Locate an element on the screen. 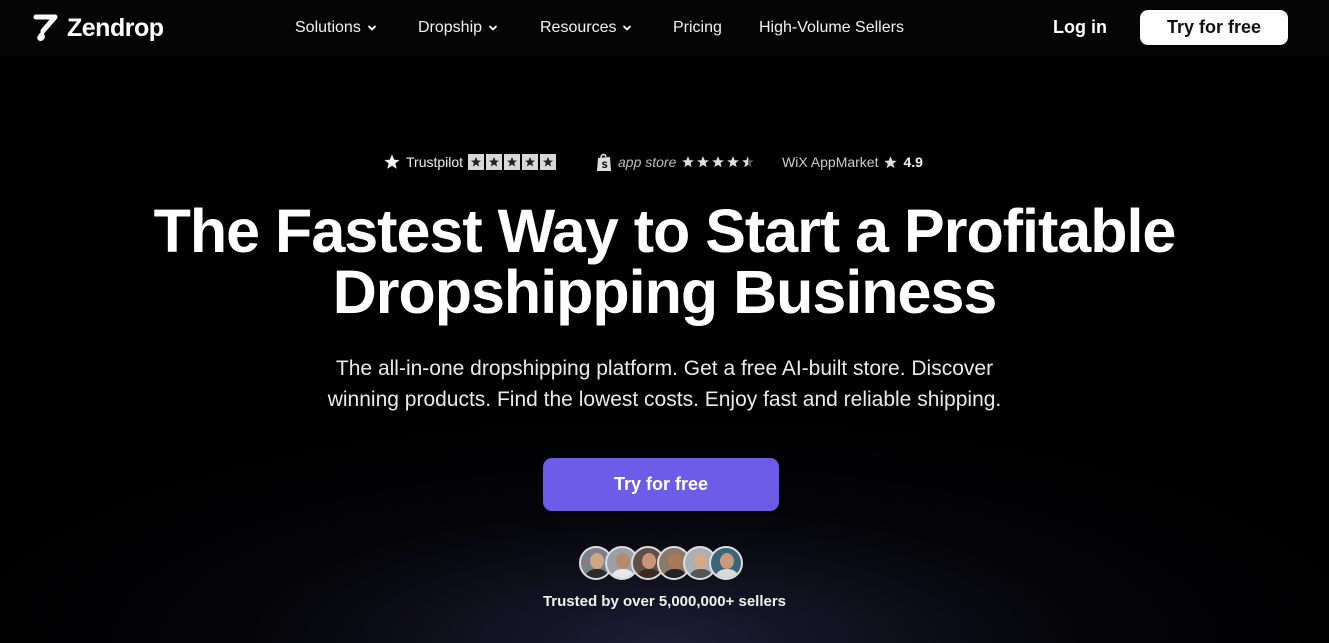  headline-line-1: The Fastest Way to Start a Profitable is located at coordinates (665, 231).